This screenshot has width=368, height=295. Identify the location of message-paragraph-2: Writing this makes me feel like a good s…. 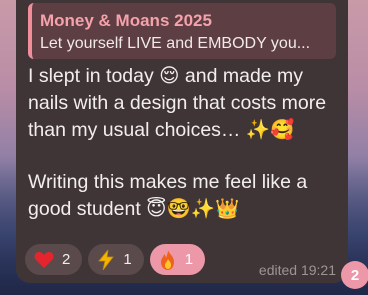
(168, 195).